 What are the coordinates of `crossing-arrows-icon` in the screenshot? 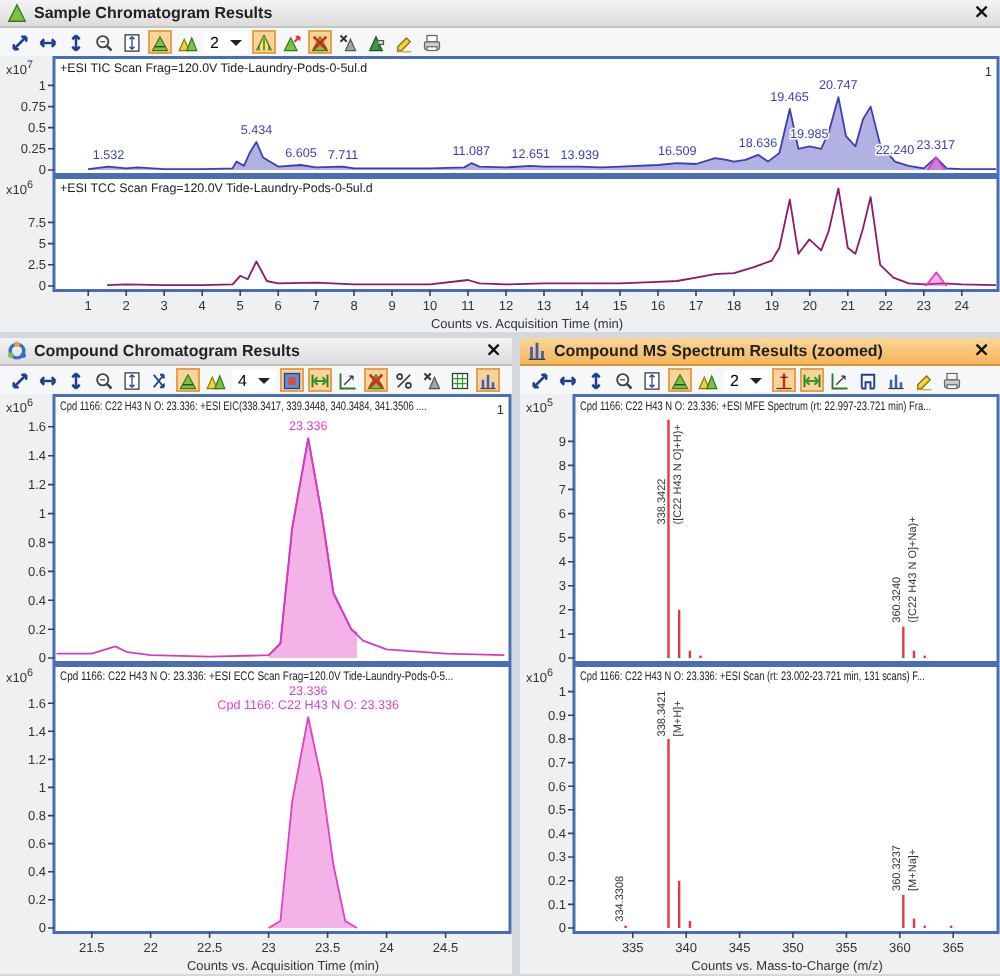 It's located at (160, 380).